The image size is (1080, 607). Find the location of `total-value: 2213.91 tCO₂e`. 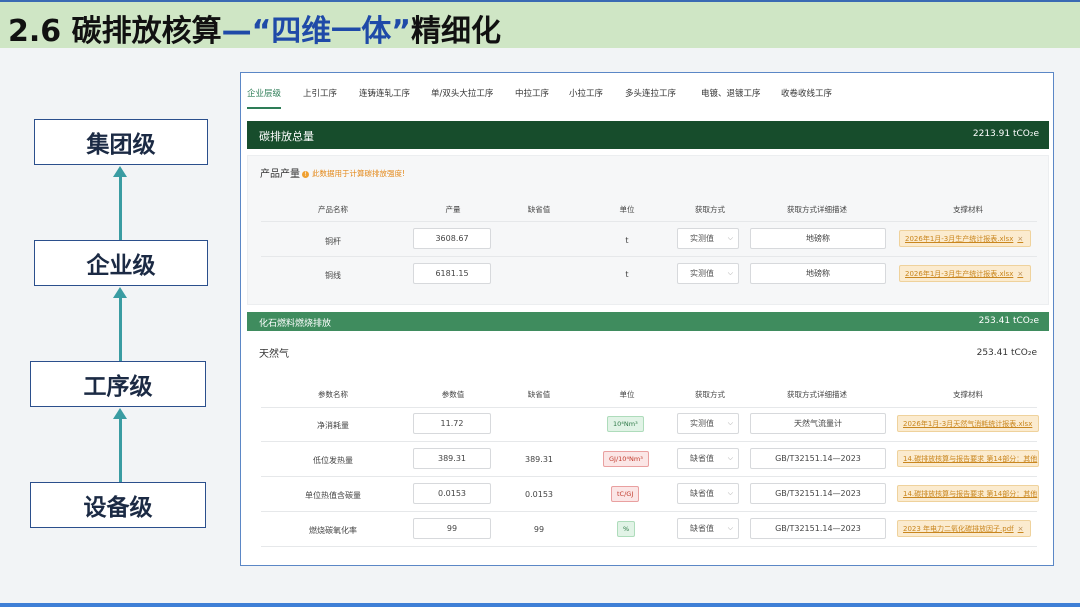

total-value: 2213.91 tCO₂e is located at coordinates (1005, 134).